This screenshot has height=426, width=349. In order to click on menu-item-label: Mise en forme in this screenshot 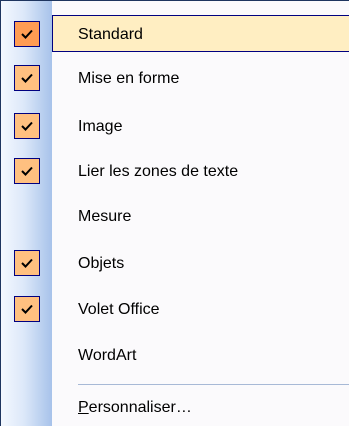, I will do `click(129, 78)`.